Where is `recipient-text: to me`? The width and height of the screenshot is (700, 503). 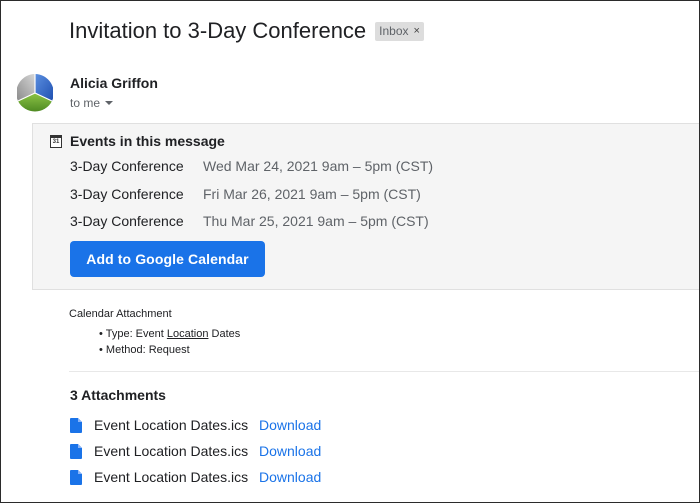 recipient-text: to me is located at coordinates (85, 103).